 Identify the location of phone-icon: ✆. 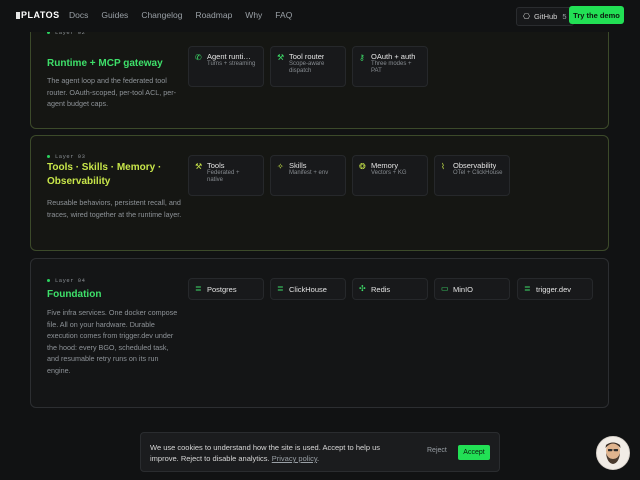
(198, 57).